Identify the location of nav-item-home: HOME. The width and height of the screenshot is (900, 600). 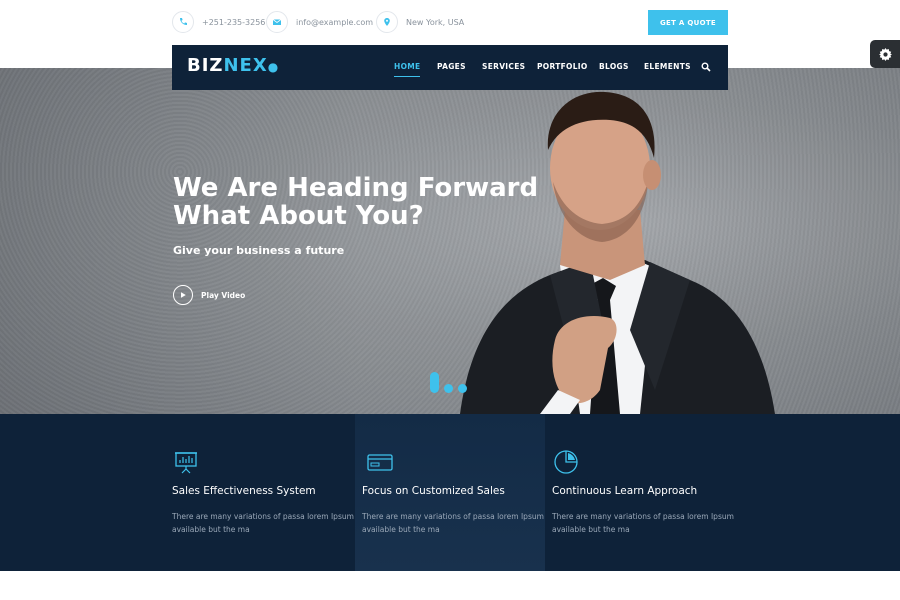
(407, 69).